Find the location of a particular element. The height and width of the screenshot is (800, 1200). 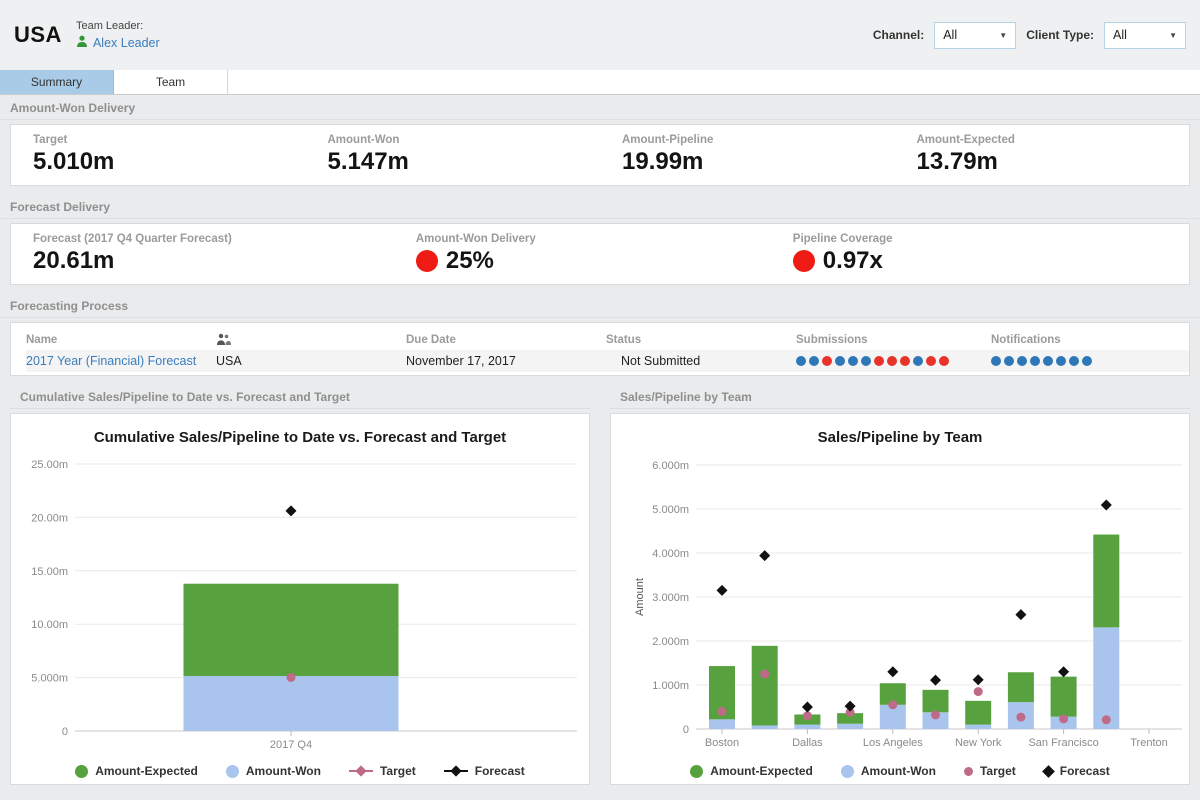

channel-select: All ▼ is located at coordinates (975, 35).